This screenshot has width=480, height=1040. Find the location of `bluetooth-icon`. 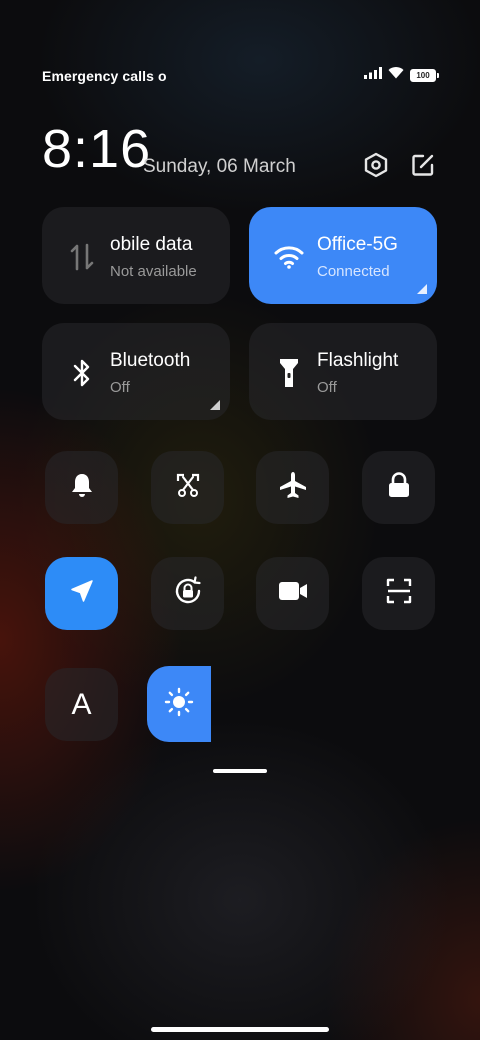

bluetooth-icon is located at coordinates (82, 373).